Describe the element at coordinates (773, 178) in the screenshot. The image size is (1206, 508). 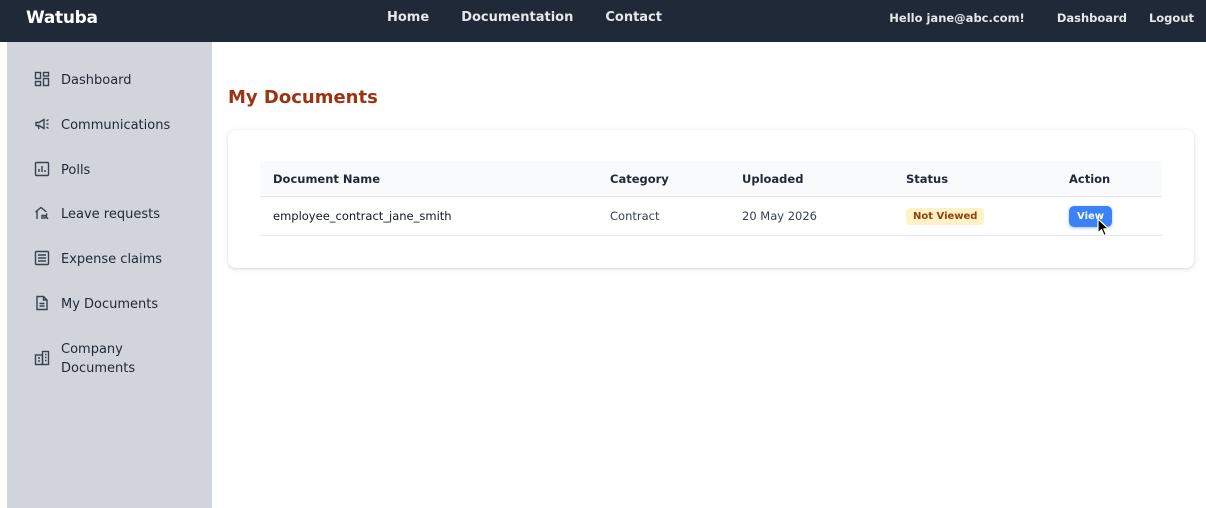
I see `column-header-uploaded: Uploaded` at that location.